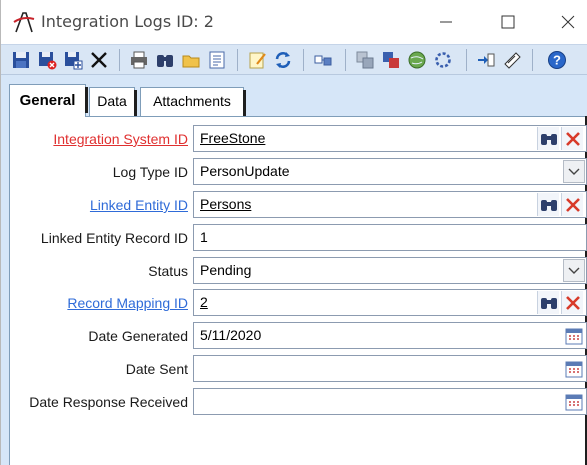 The image size is (587, 465). I want to click on linked-entity-record-id-label: Linked Entity Record ID, so click(114, 238).